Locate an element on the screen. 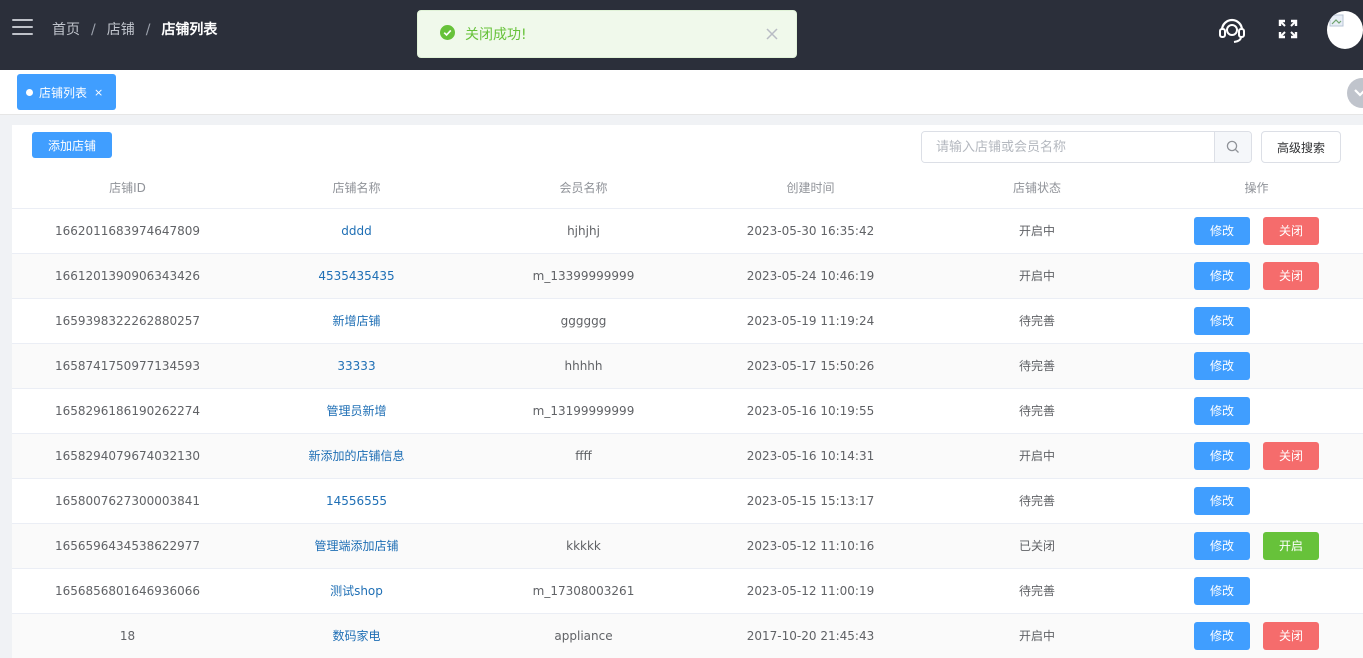  open-shop-button: 开启 is located at coordinates (1291, 545).